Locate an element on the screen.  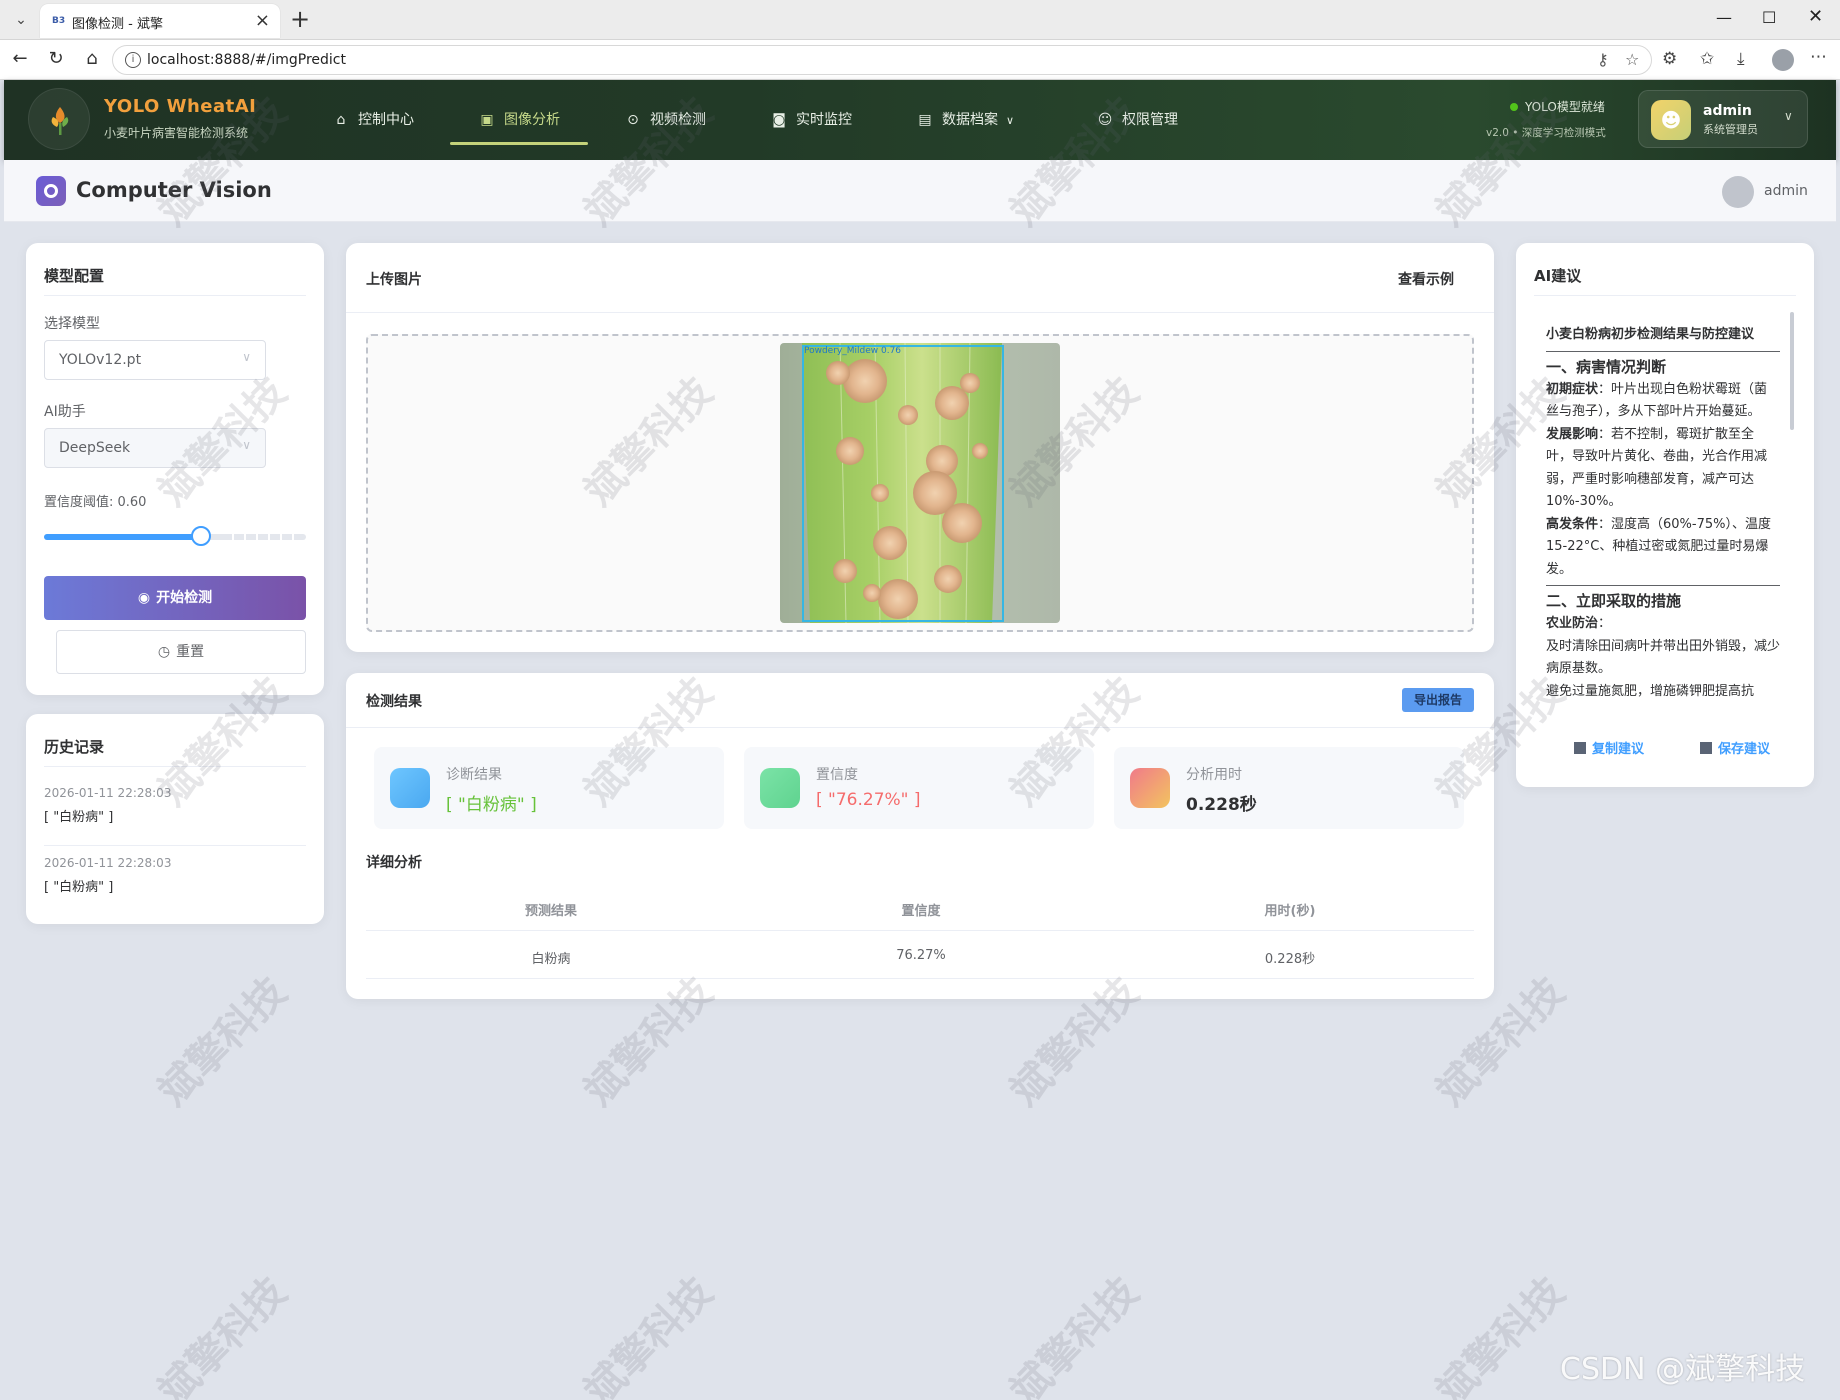
nav-label: 权限管理 is located at coordinates (1150, 120).